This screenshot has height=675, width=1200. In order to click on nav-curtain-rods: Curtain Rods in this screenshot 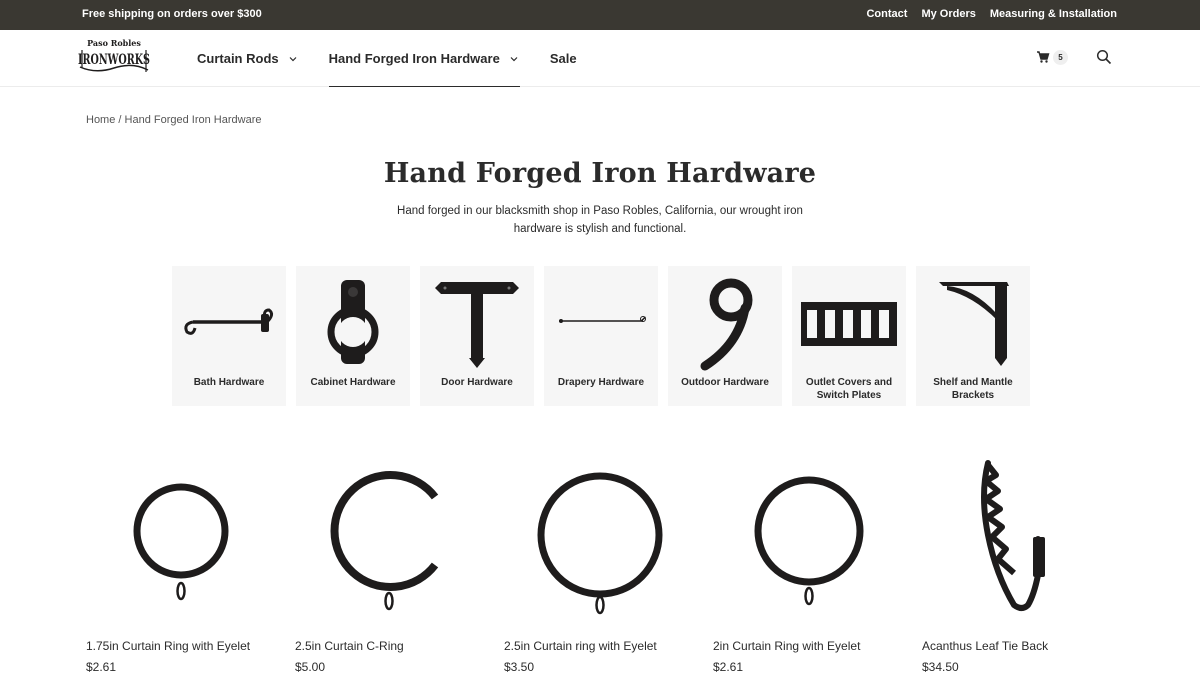, I will do `click(248, 58)`.